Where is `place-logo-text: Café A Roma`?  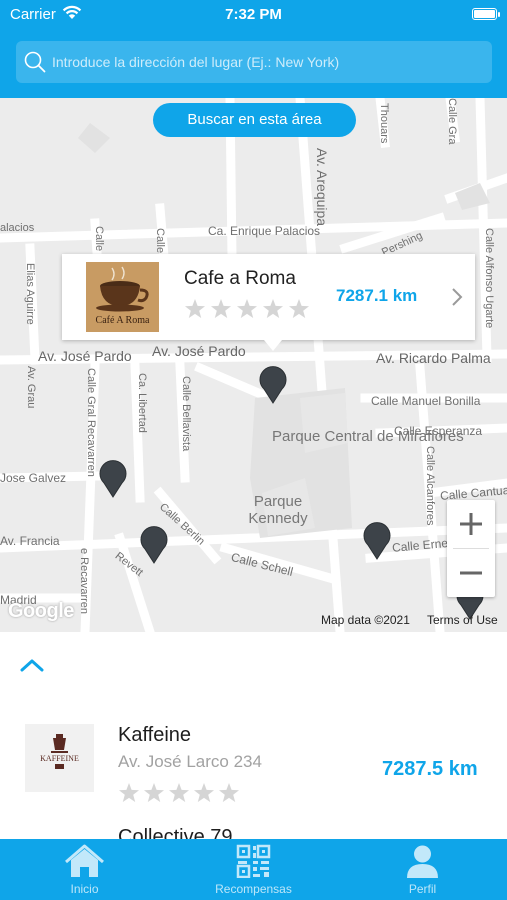
place-logo-text: Café A Roma is located at coordinates (122, 320).